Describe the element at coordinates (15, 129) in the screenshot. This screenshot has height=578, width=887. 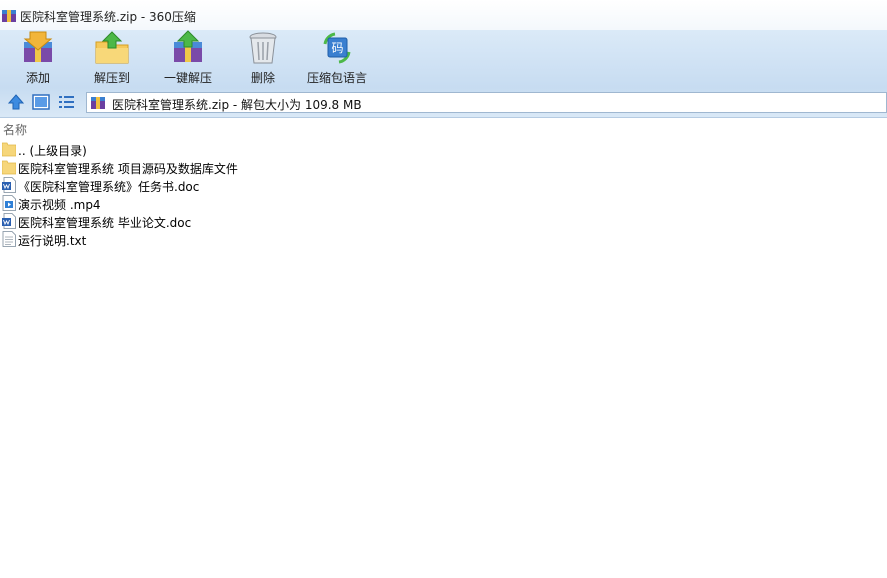
I see `column-name-header: 名称` at that location.